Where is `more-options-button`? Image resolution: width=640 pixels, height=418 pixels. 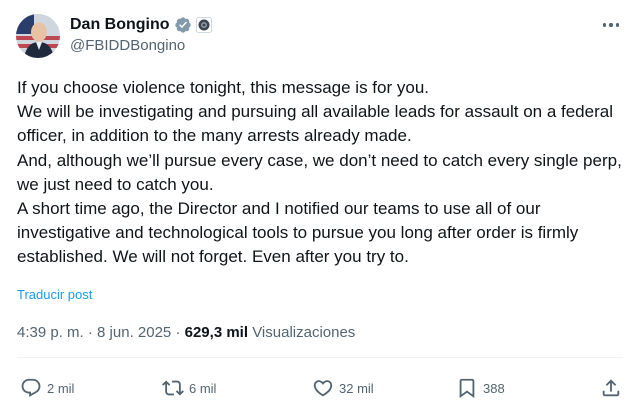 more-options-button is located at coordinates (611, 25).